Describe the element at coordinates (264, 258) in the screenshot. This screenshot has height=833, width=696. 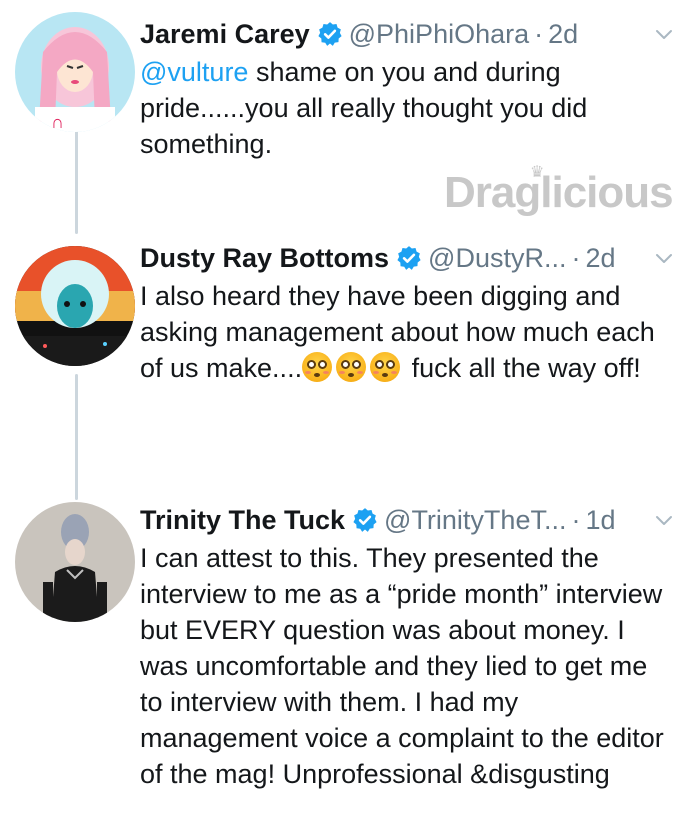
I see `display-name: Dusty Ray Bottoms` at that location.